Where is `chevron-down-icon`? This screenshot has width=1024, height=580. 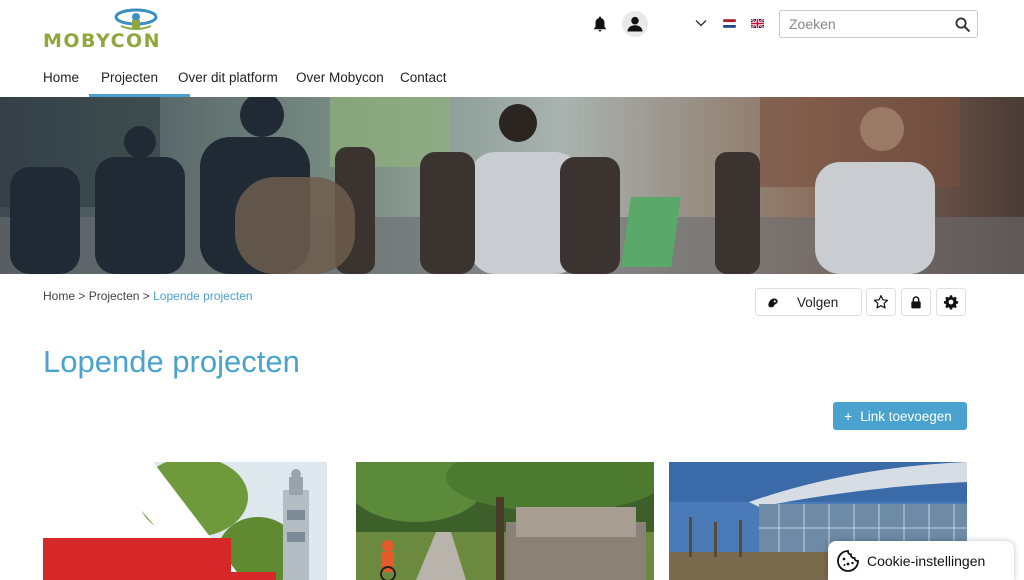
chevron-down-icon is located at coordinates (701, 23).